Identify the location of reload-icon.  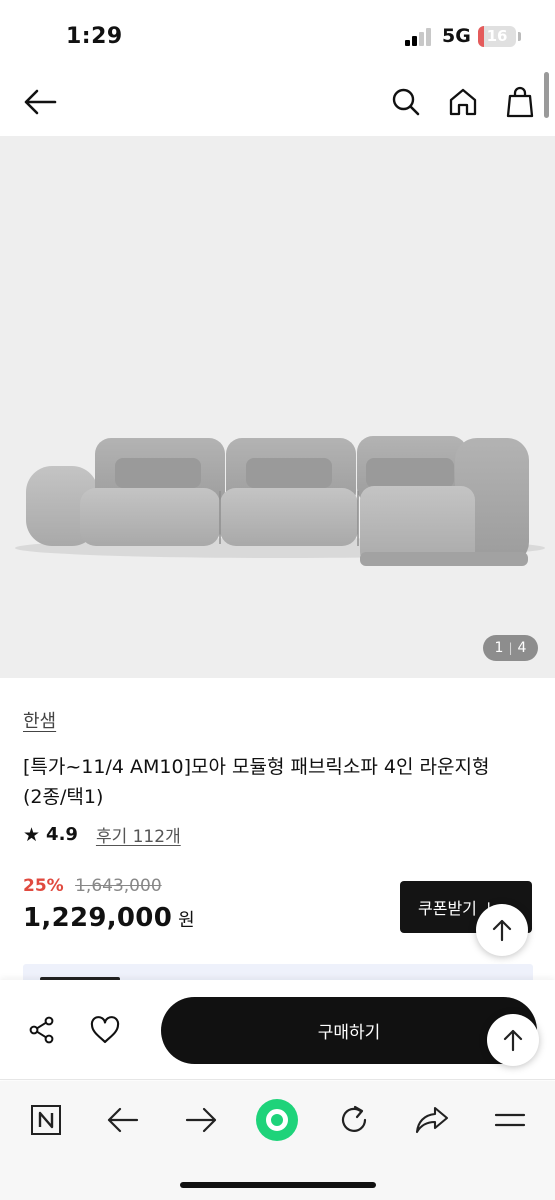
(354, 1120).